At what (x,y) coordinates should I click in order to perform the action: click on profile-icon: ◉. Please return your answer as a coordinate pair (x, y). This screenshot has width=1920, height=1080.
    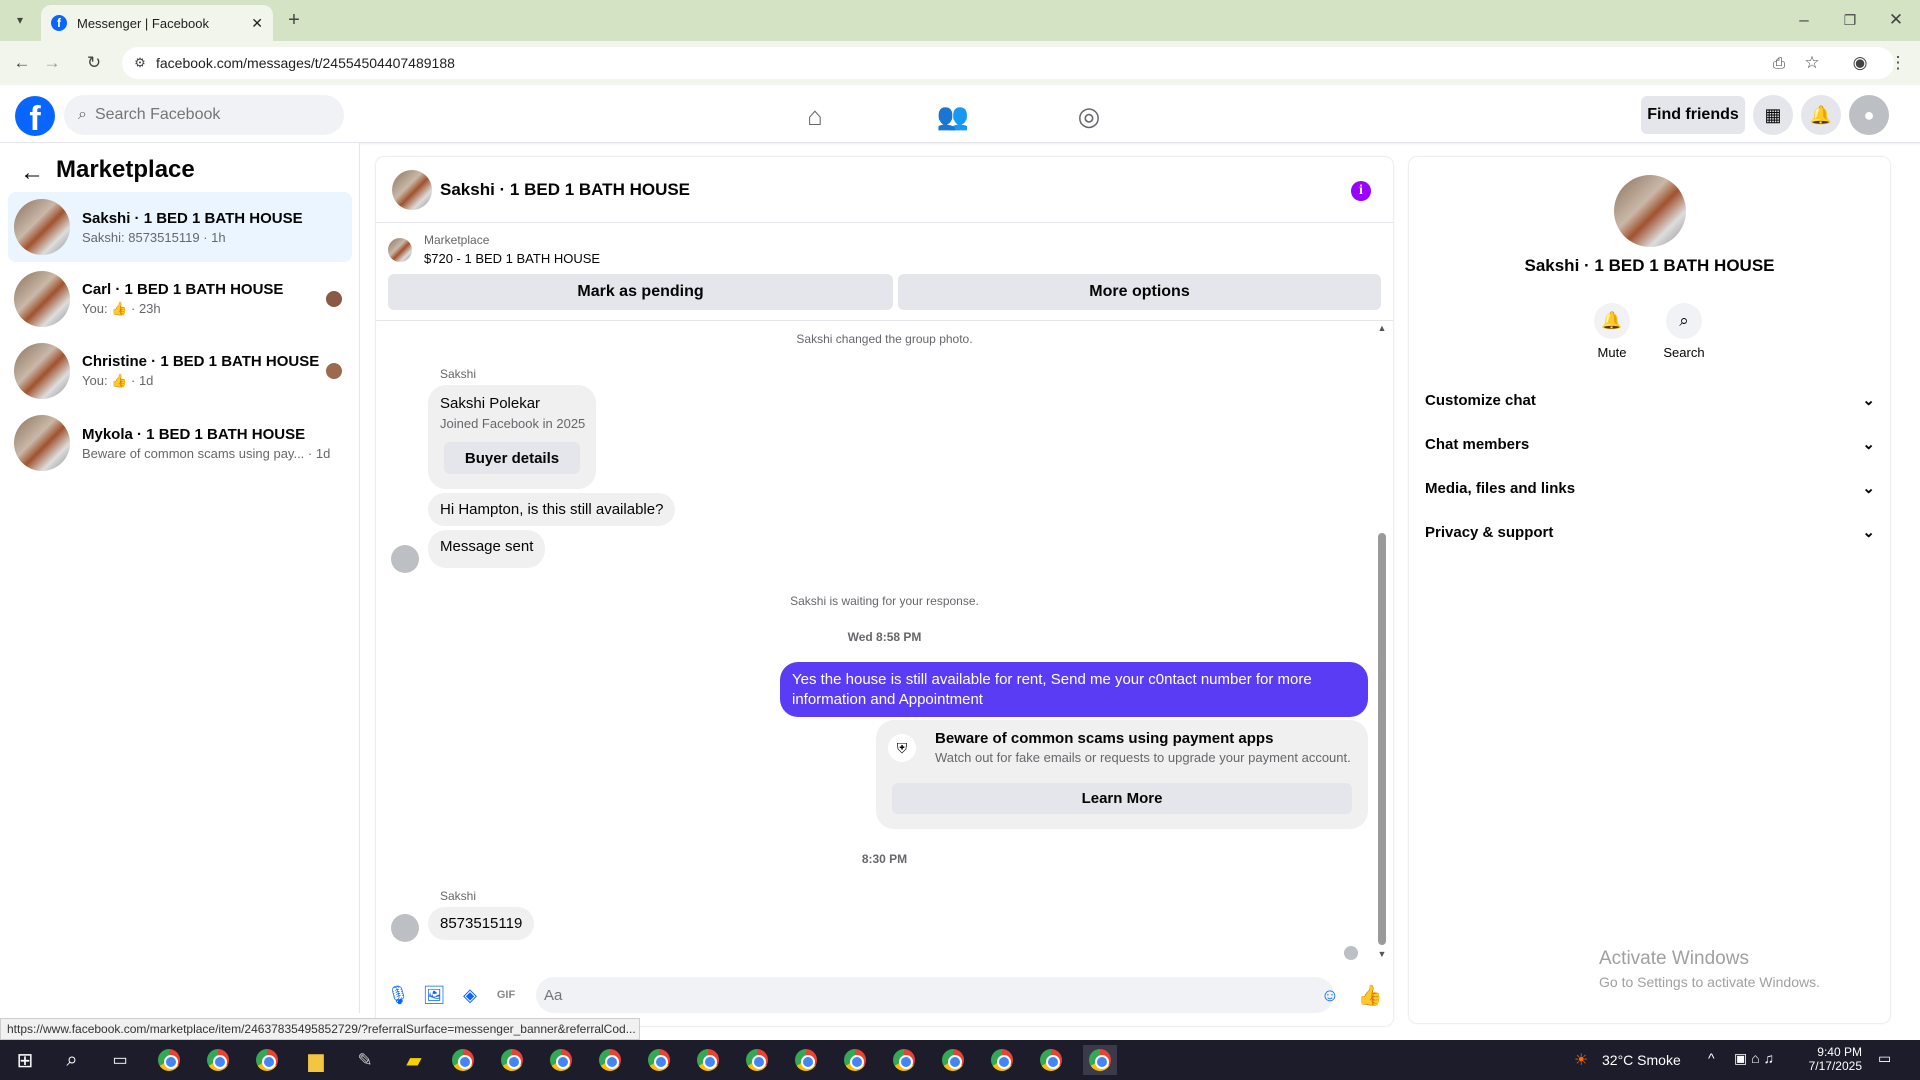
    Looking at the image, I should click on (1860, 63).